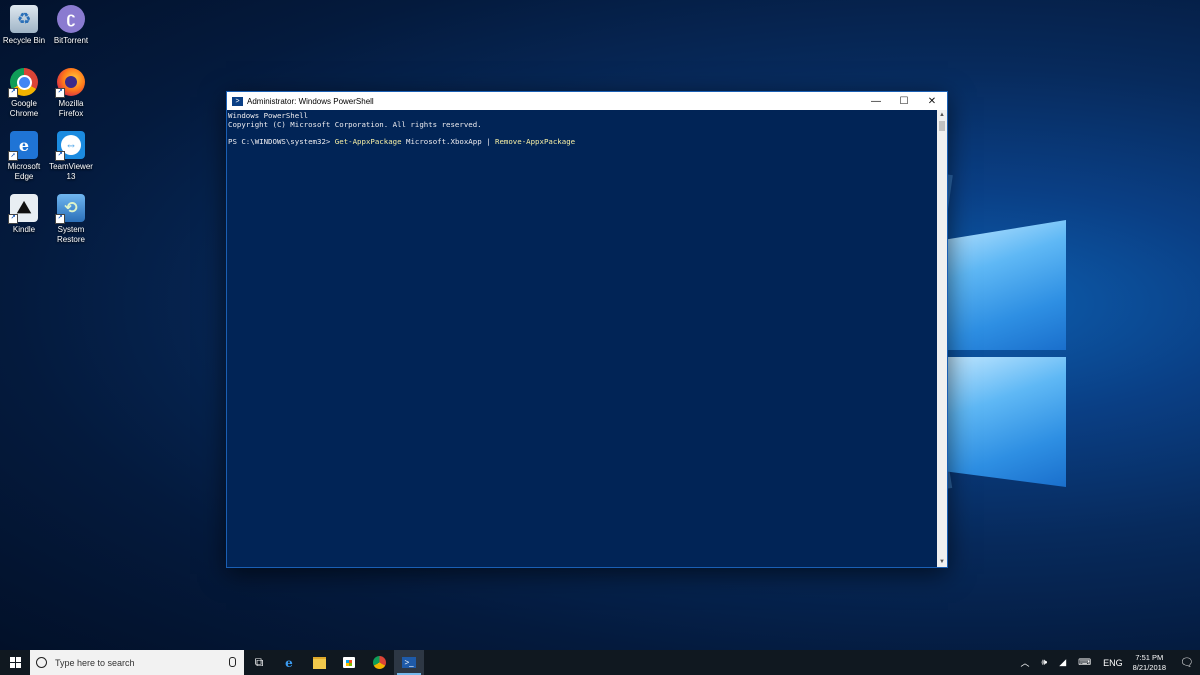 The image size is (1200, 675). What do you see at coordinates (95, 662) in the screenshot?
I see `search-placeholder: Type here to search` at bounding box center [95, 662].